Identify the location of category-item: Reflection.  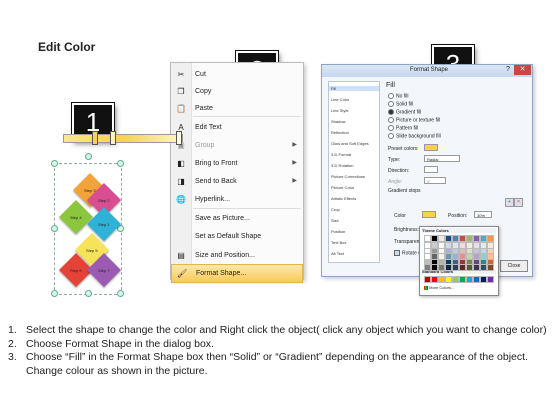
(340, 132).